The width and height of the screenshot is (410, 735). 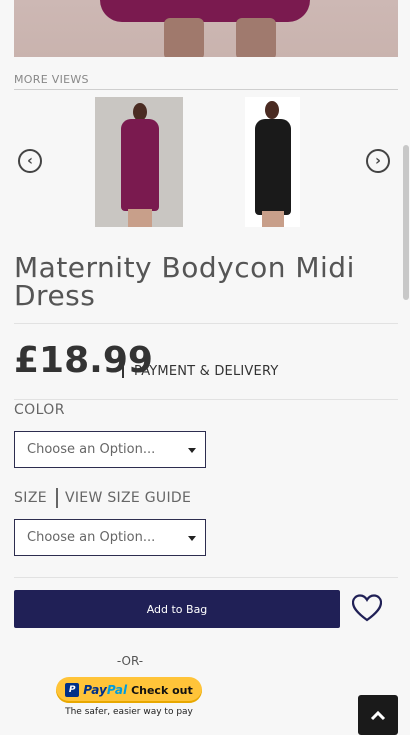 What do you see at coordinates (30, 161) in the screenshot?
I see `chevron-left-circle-icon: ‹` at bounding box center [30, 161].